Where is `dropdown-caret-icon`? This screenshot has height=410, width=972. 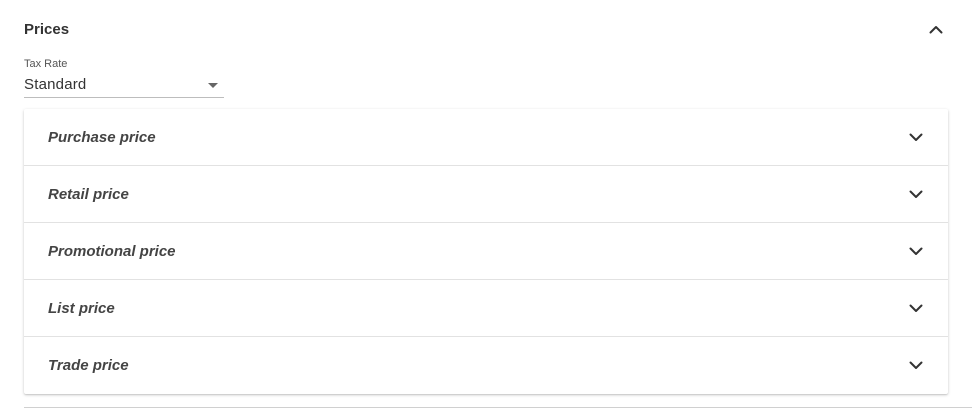
dropdown-caret-icon is located at coordinates (213, 85).